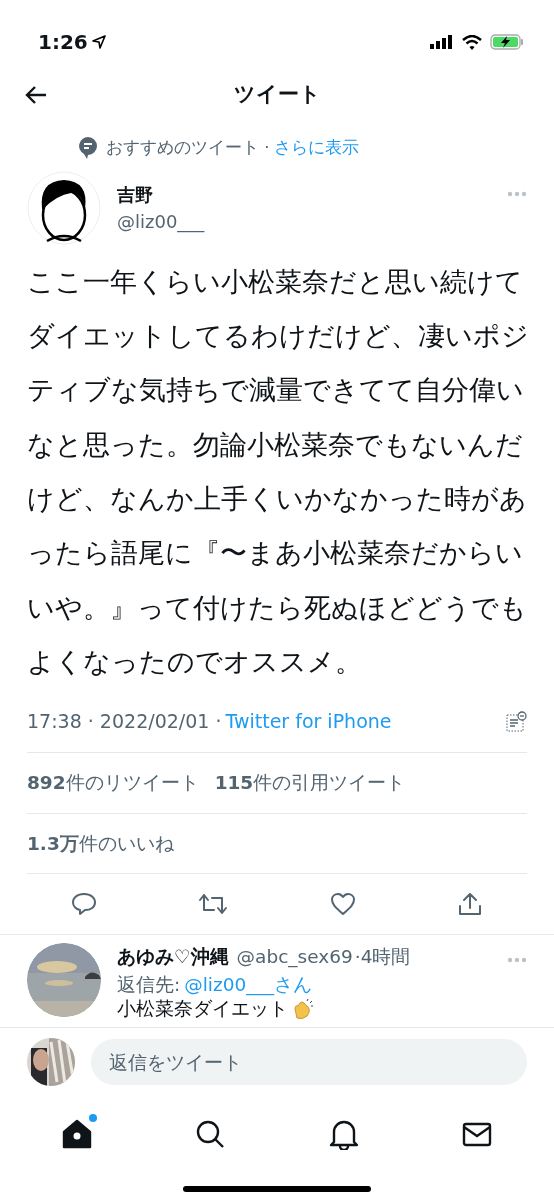  Describe the element at coordinates (161, 222) in the screenshot. I see `author-handle: @liz00___` at that location.